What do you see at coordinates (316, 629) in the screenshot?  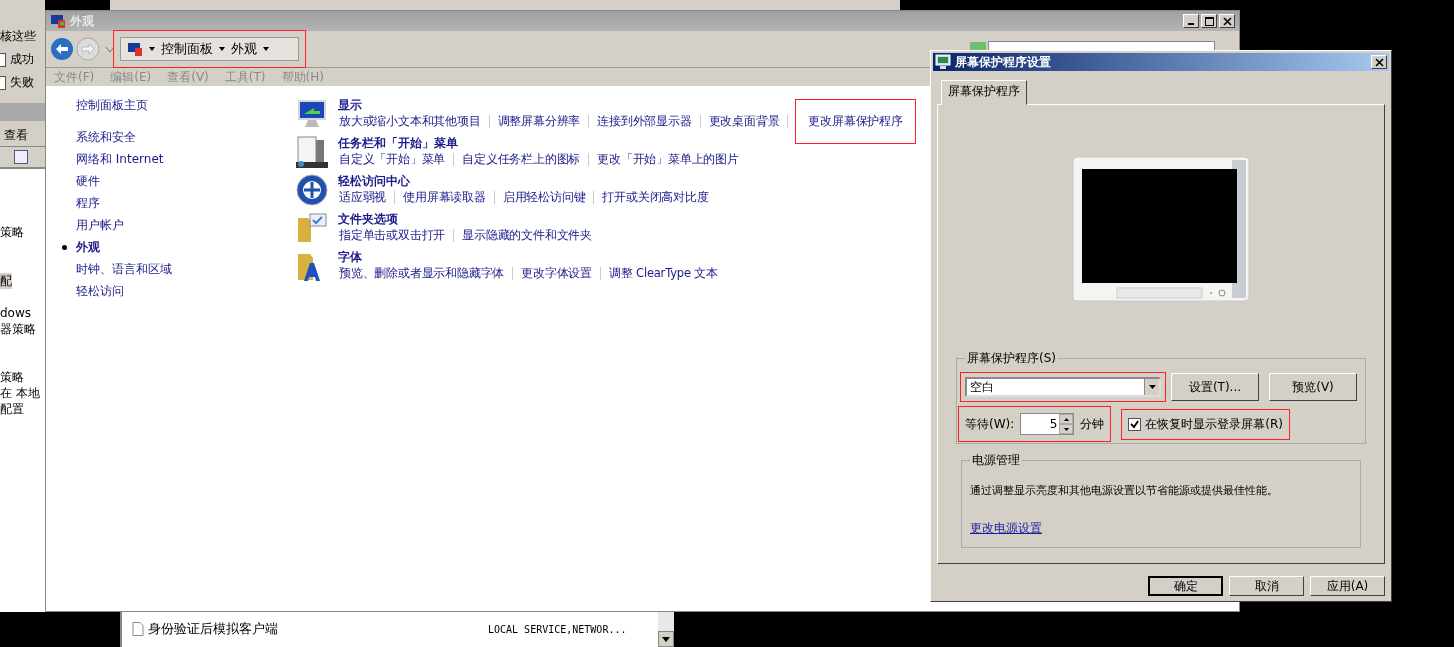 I see `list-item: 身份验证后模拟客户端` at bounding box center [316, 629].